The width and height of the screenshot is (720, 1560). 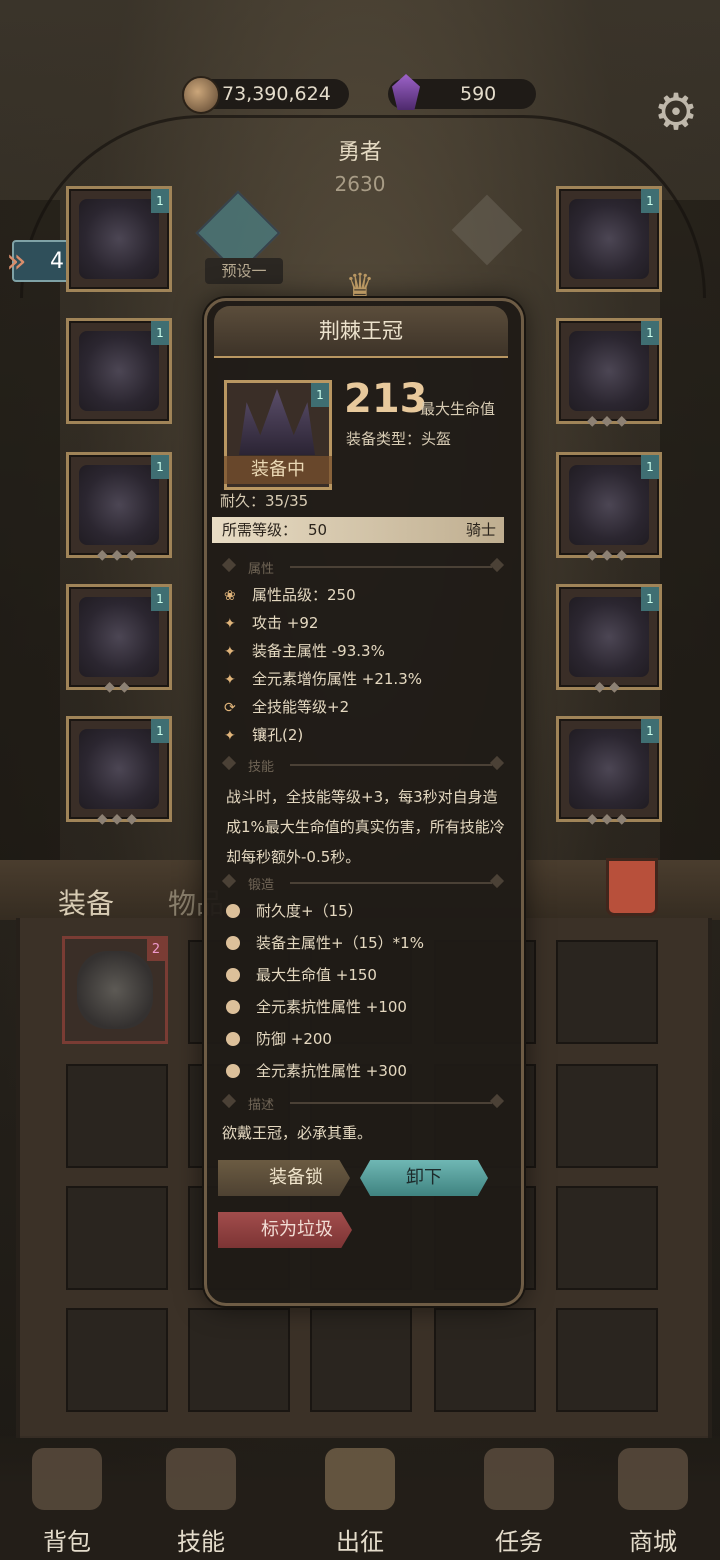 I want to click on inventory-item-amulet: 2, so click(x=115, y=990).